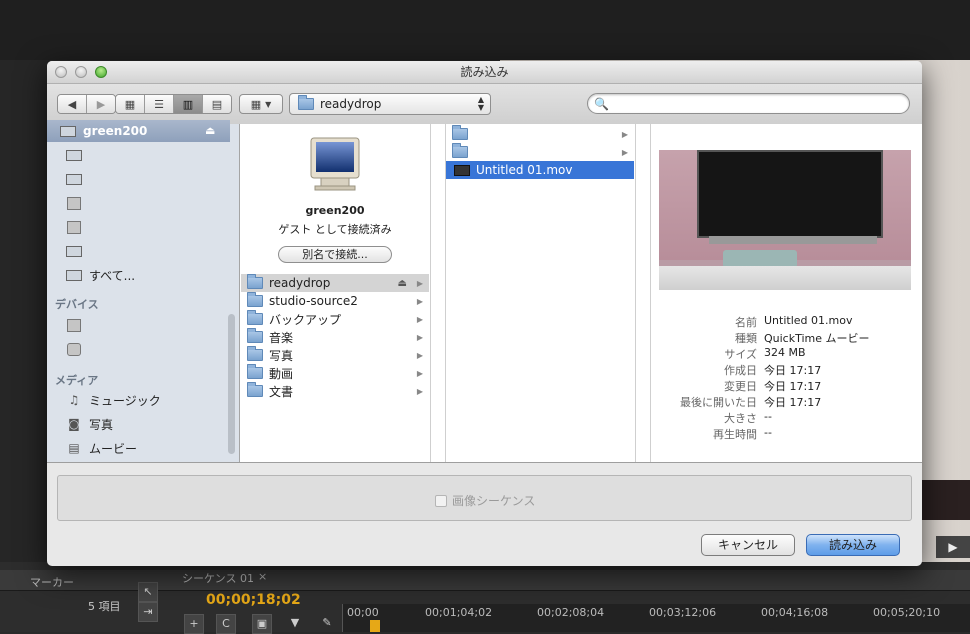  I want to click on folder-row: 動画 ▶, so click(335, 373).